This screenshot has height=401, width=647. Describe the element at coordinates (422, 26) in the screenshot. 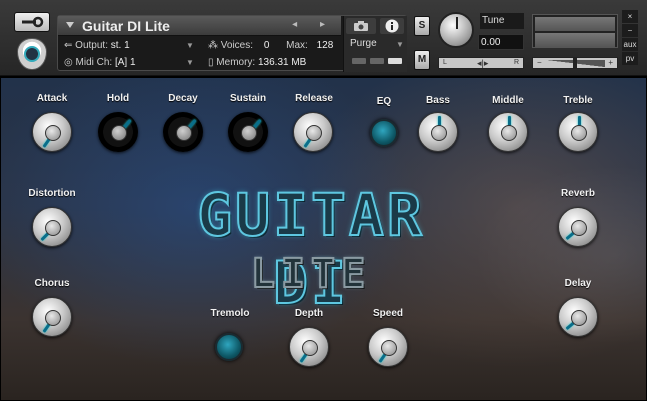

I see `solo-button: S` at that location.